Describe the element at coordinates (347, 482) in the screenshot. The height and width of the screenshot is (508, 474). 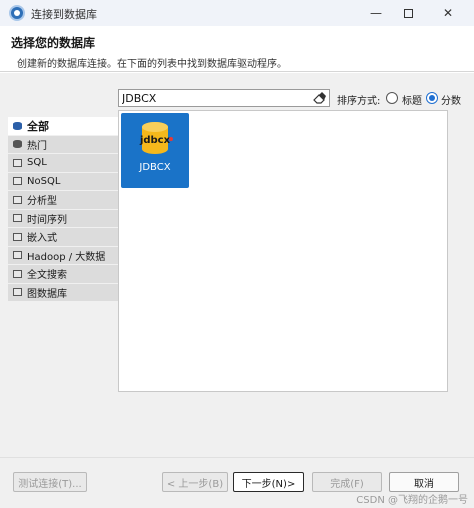
I see `finish-button: 完成(F)` at that location.